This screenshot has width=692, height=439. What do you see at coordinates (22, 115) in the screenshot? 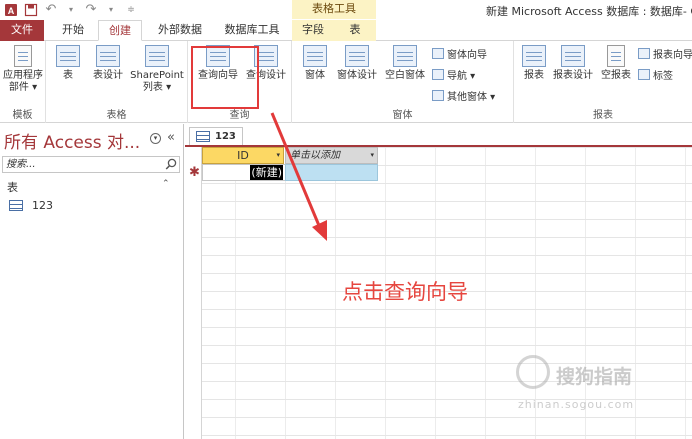
I see `group-templates-label: 模板` at bounding box center [22, 115].